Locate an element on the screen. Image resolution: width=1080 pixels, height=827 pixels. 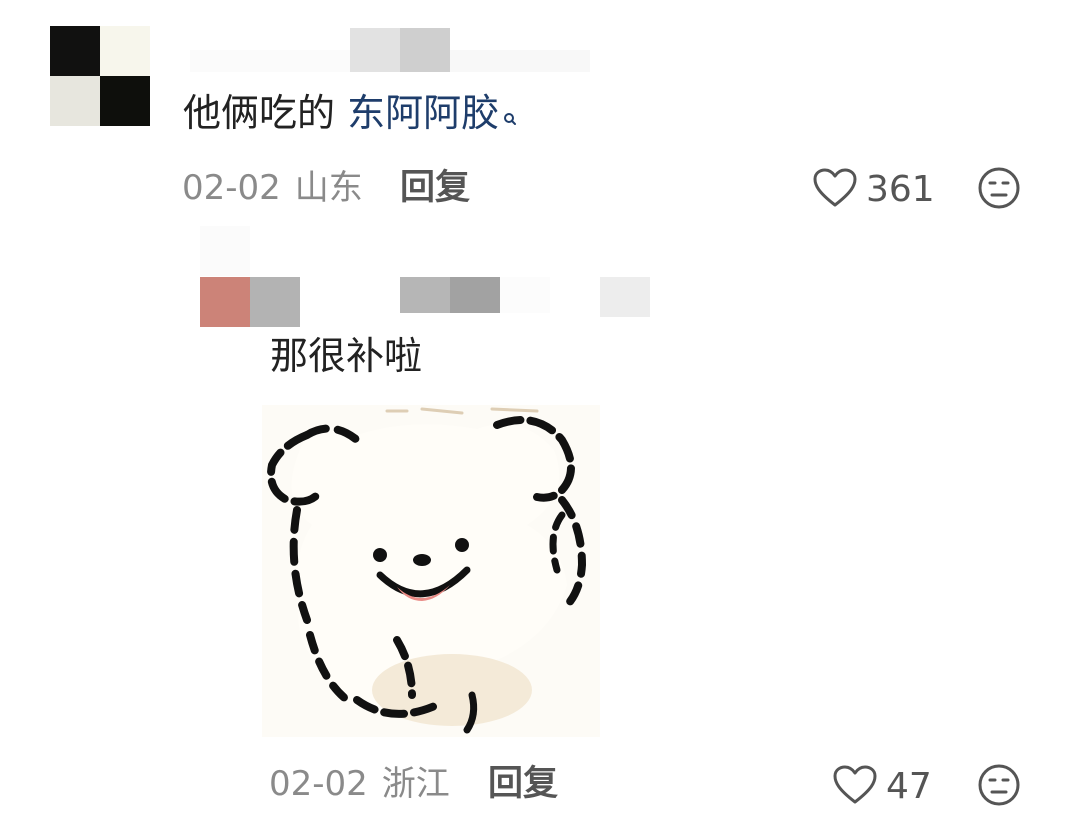
reply-text: 那很补啦 is located at coordinates (346, 356).